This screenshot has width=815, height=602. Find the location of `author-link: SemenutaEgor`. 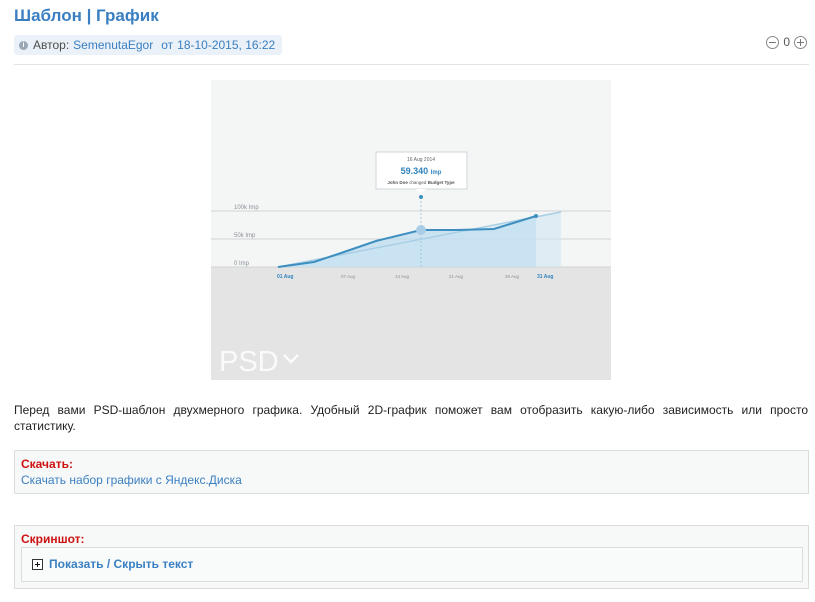

author-link: SemenutaEgor is located at coordinates (113, 45).